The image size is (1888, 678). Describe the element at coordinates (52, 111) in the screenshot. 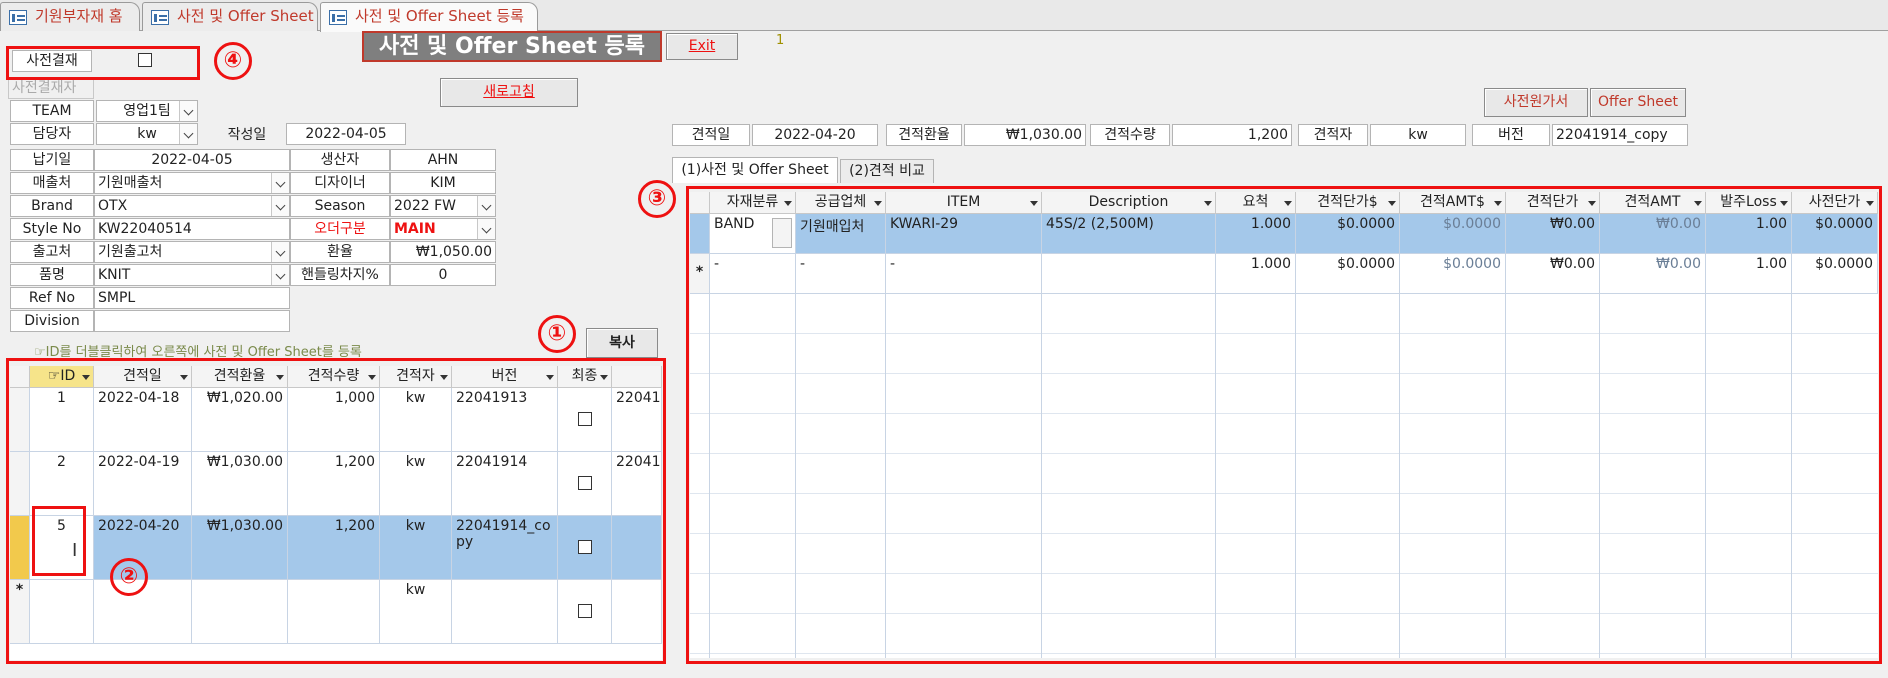

I see `team-label: TEAM` at that location.